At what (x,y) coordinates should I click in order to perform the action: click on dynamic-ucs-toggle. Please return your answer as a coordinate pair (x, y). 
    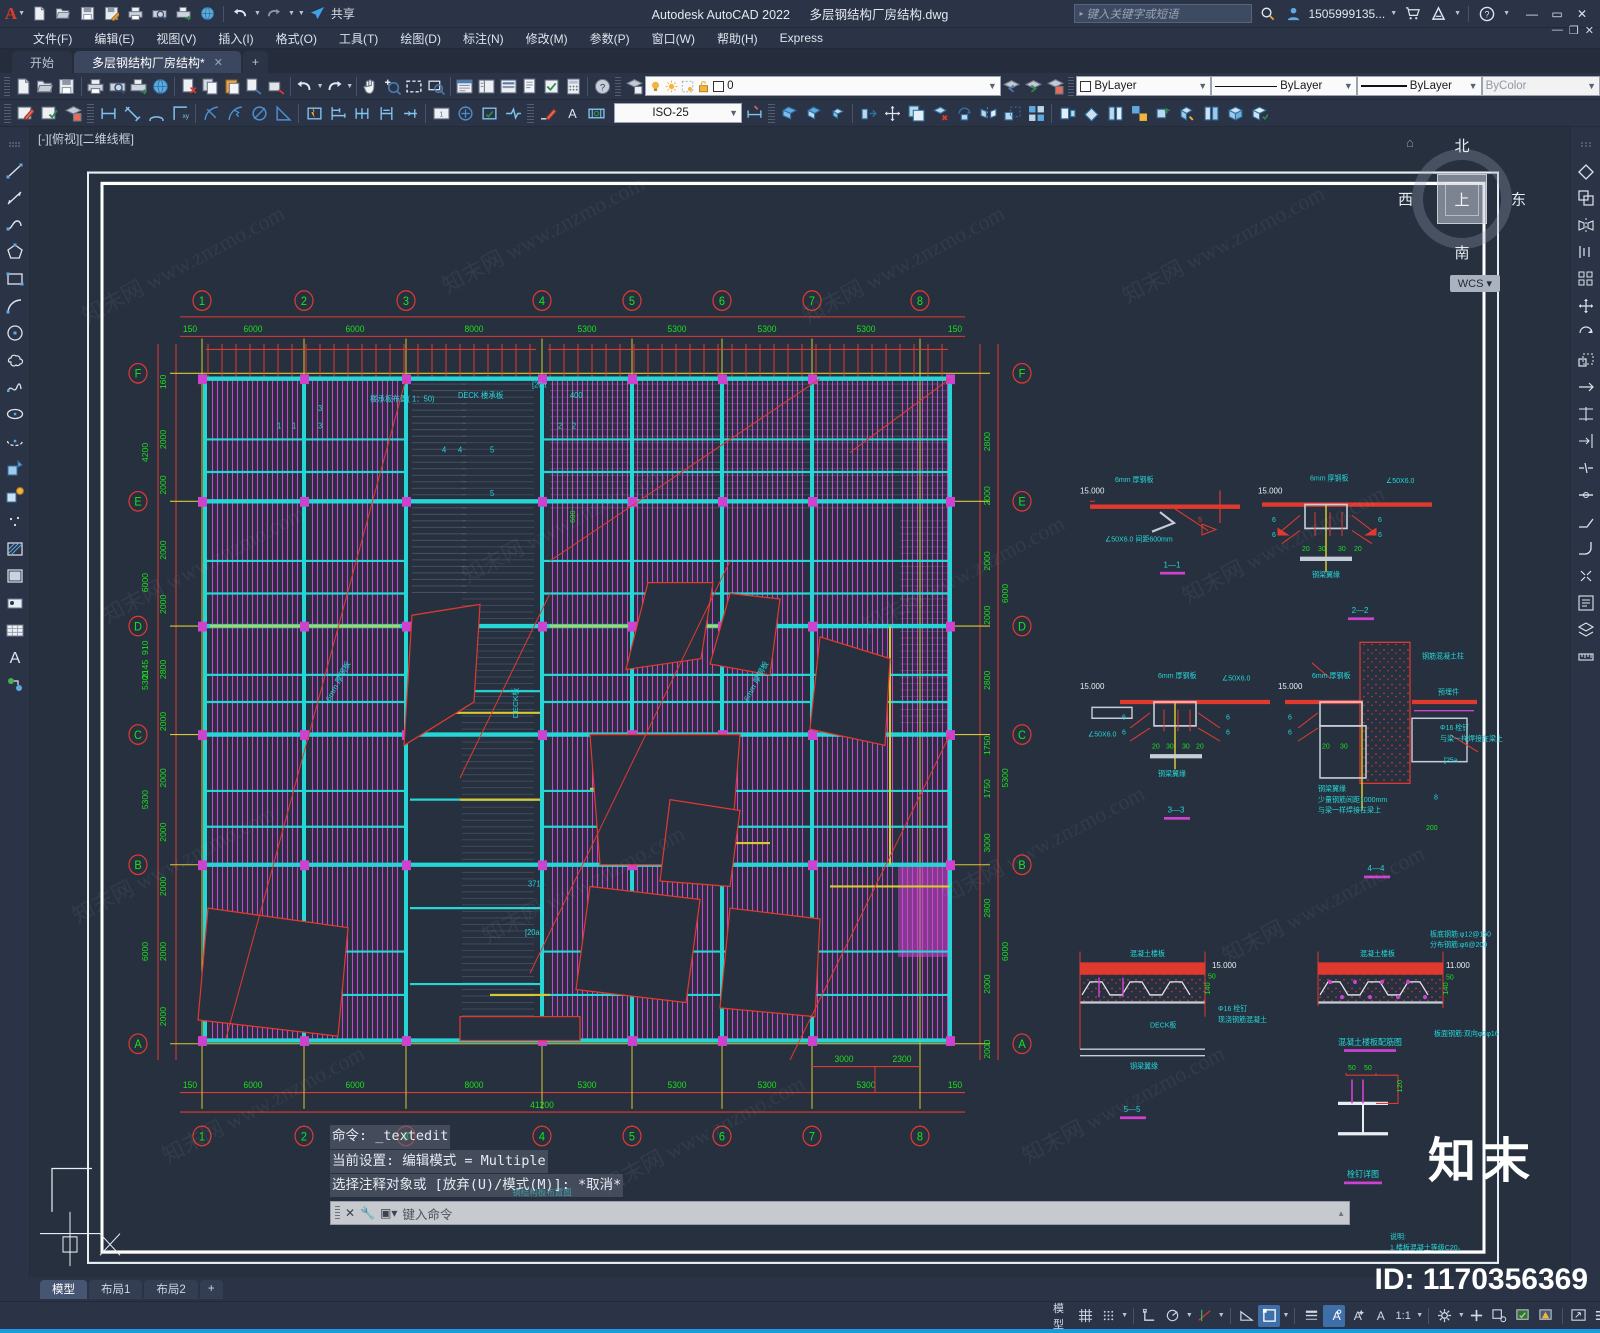
    Looking at the image, I should click on (1269, 1315).